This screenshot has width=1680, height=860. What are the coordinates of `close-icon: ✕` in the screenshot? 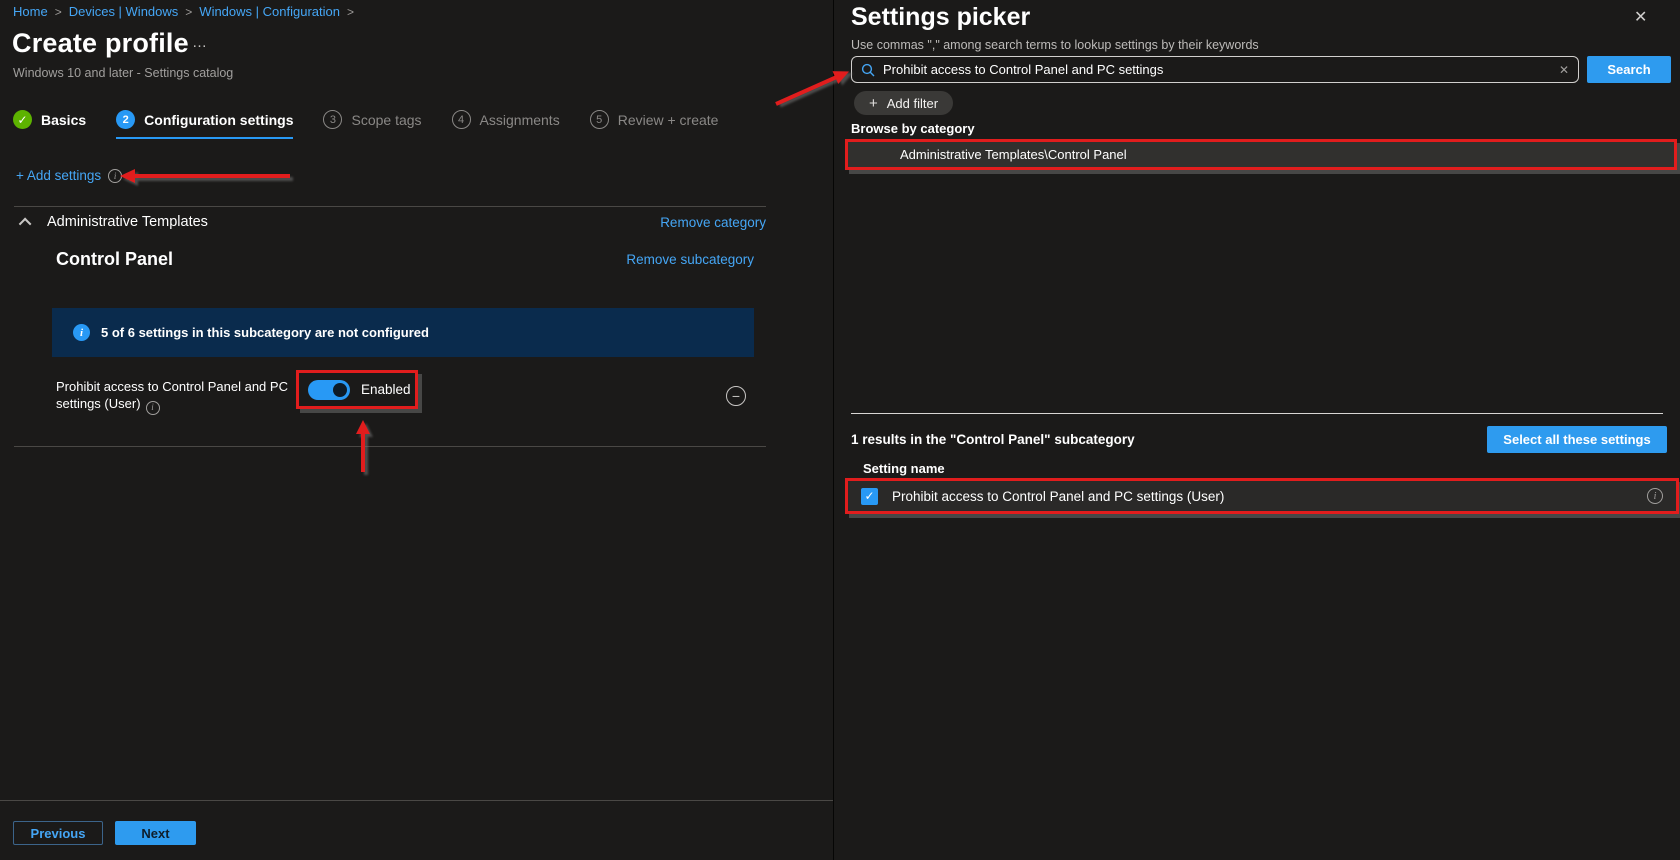 It's located at (1640, 17).